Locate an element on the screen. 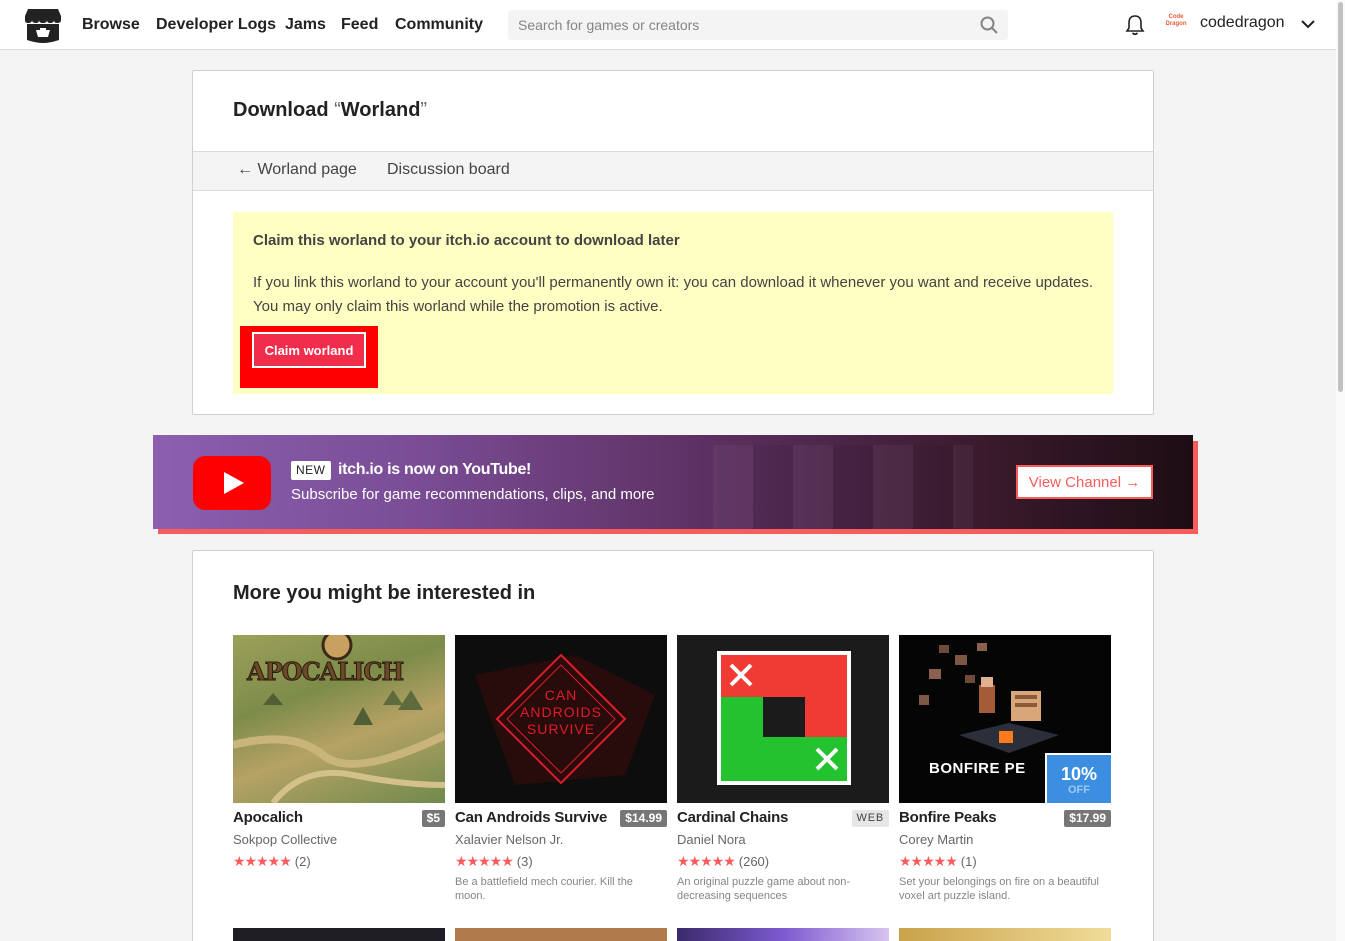 This screenshot has width=1345, height=941. thumb-title-art: CAN ANDROIDS SURVIVE is located at coordinates (561, 712).